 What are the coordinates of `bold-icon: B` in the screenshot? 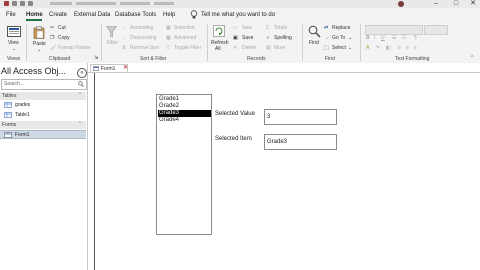 It's located at (368, 38).